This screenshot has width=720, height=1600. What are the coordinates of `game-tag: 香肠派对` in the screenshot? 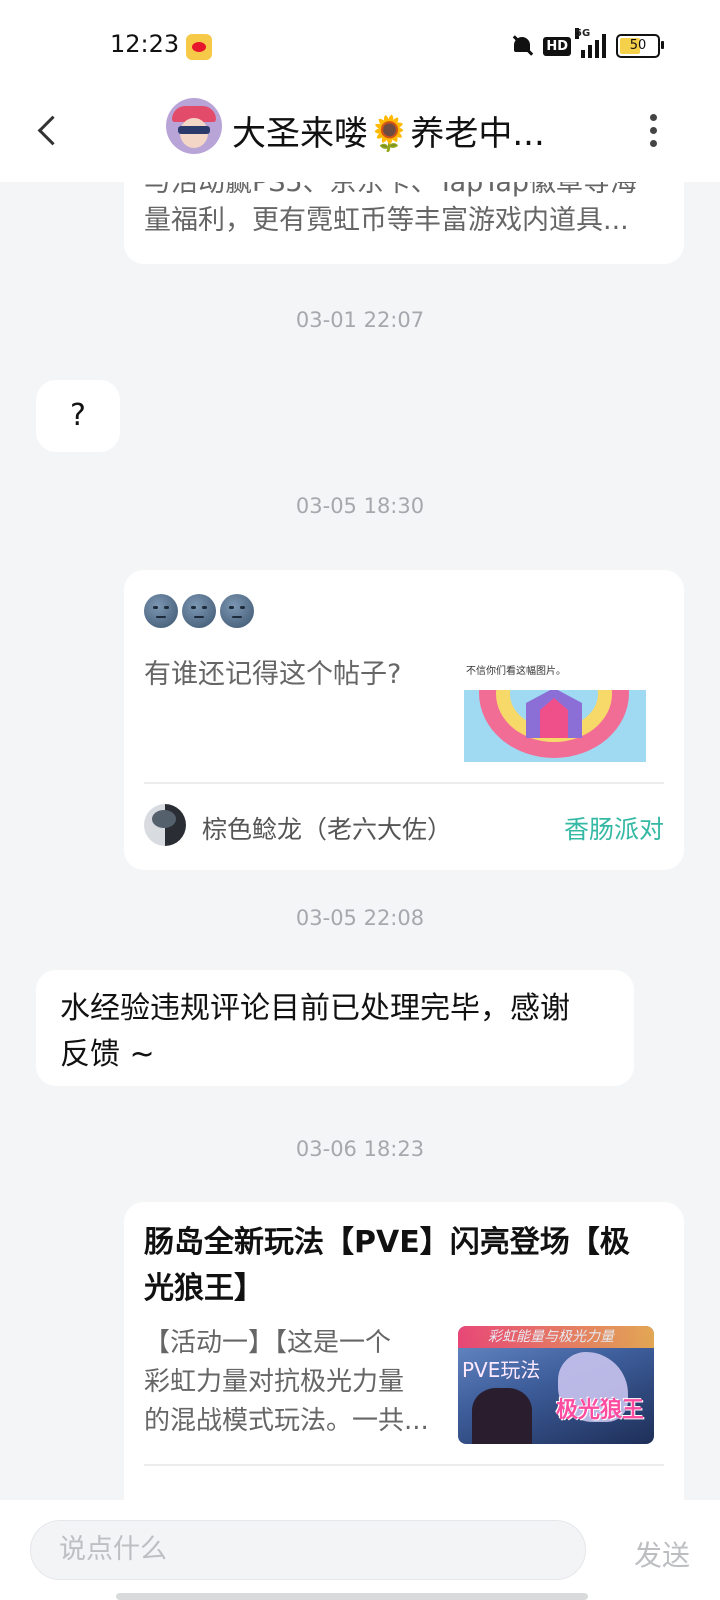 It's located at (614, 828).